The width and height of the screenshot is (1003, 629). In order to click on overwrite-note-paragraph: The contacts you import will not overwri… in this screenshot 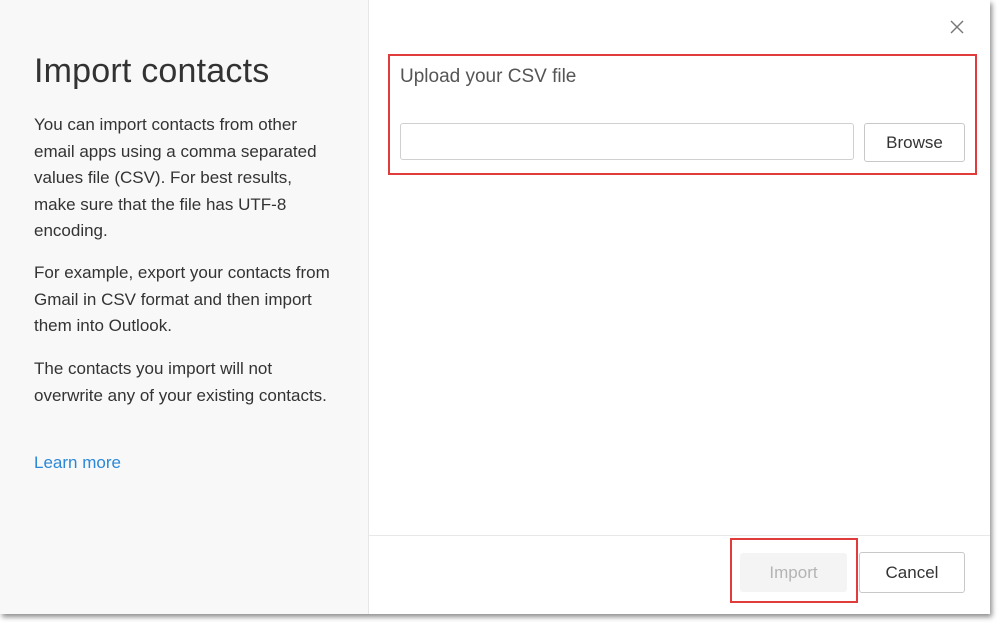, I will do `click(180, 382)`.